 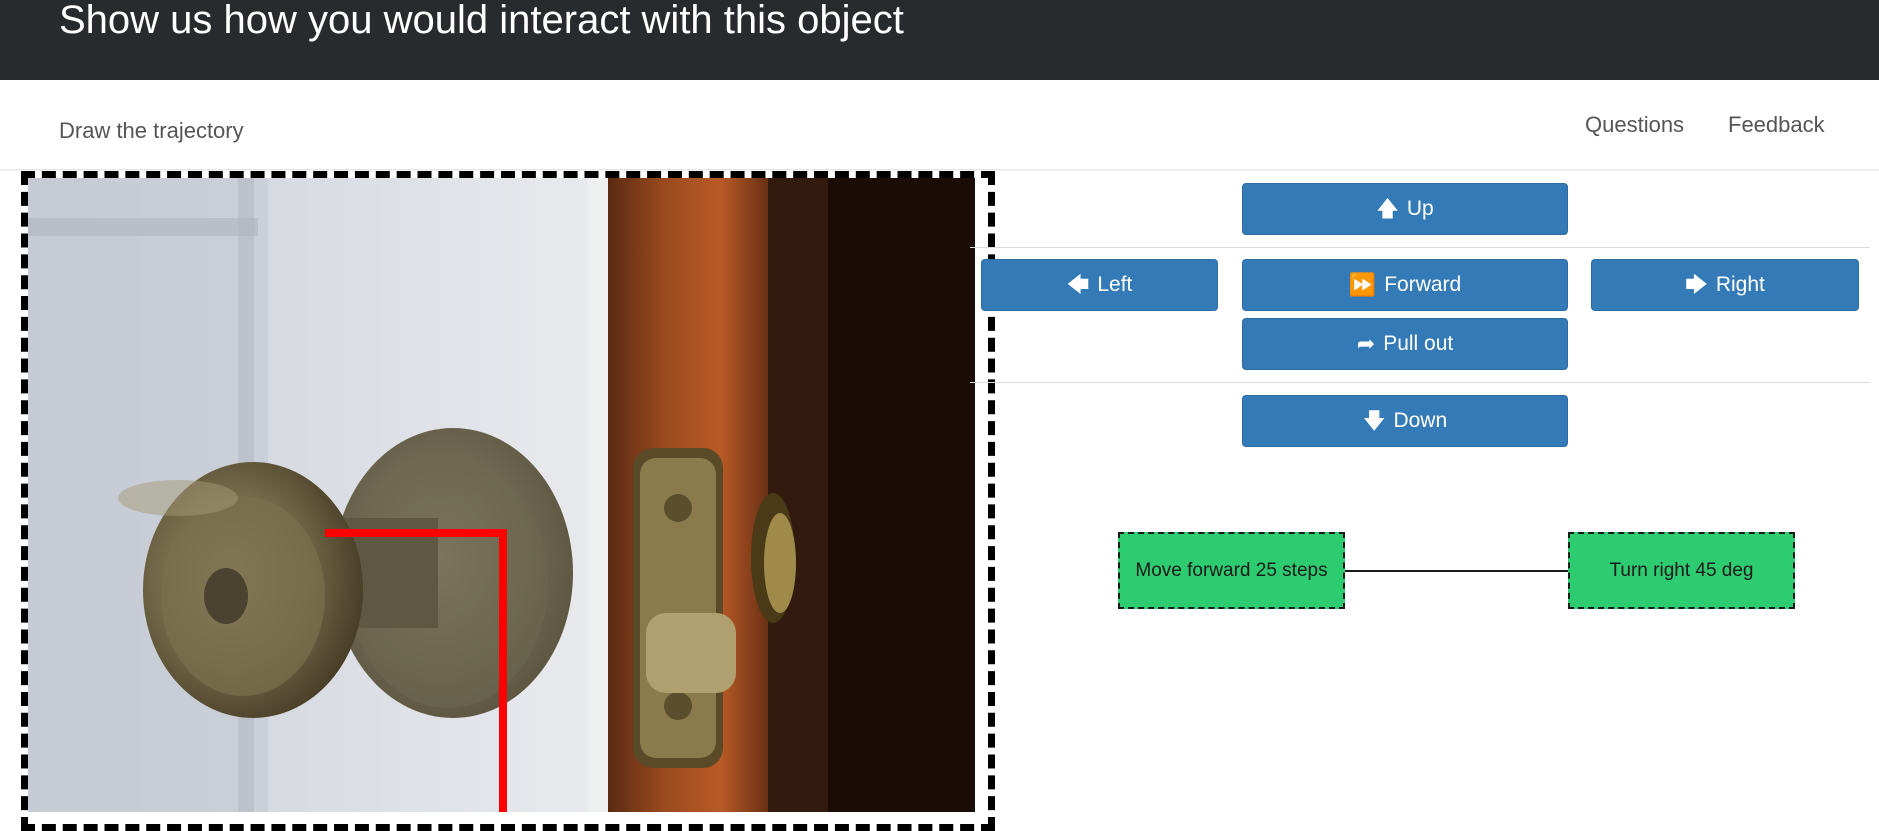 What do you see at coordinates (1740, 284) in the screenshot?
I see `right-button-label: Right` at bounding box center [1740, 284].